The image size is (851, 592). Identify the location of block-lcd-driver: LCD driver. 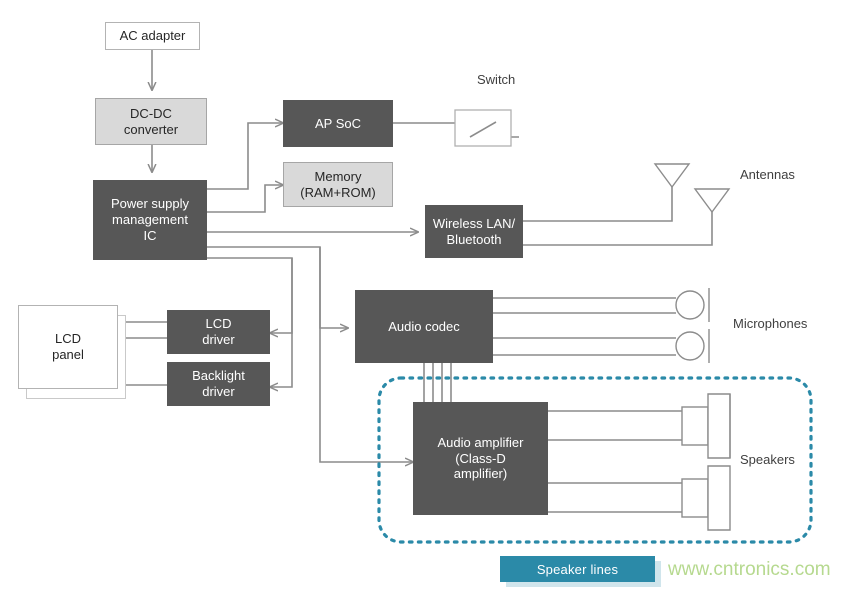
(218, 332).